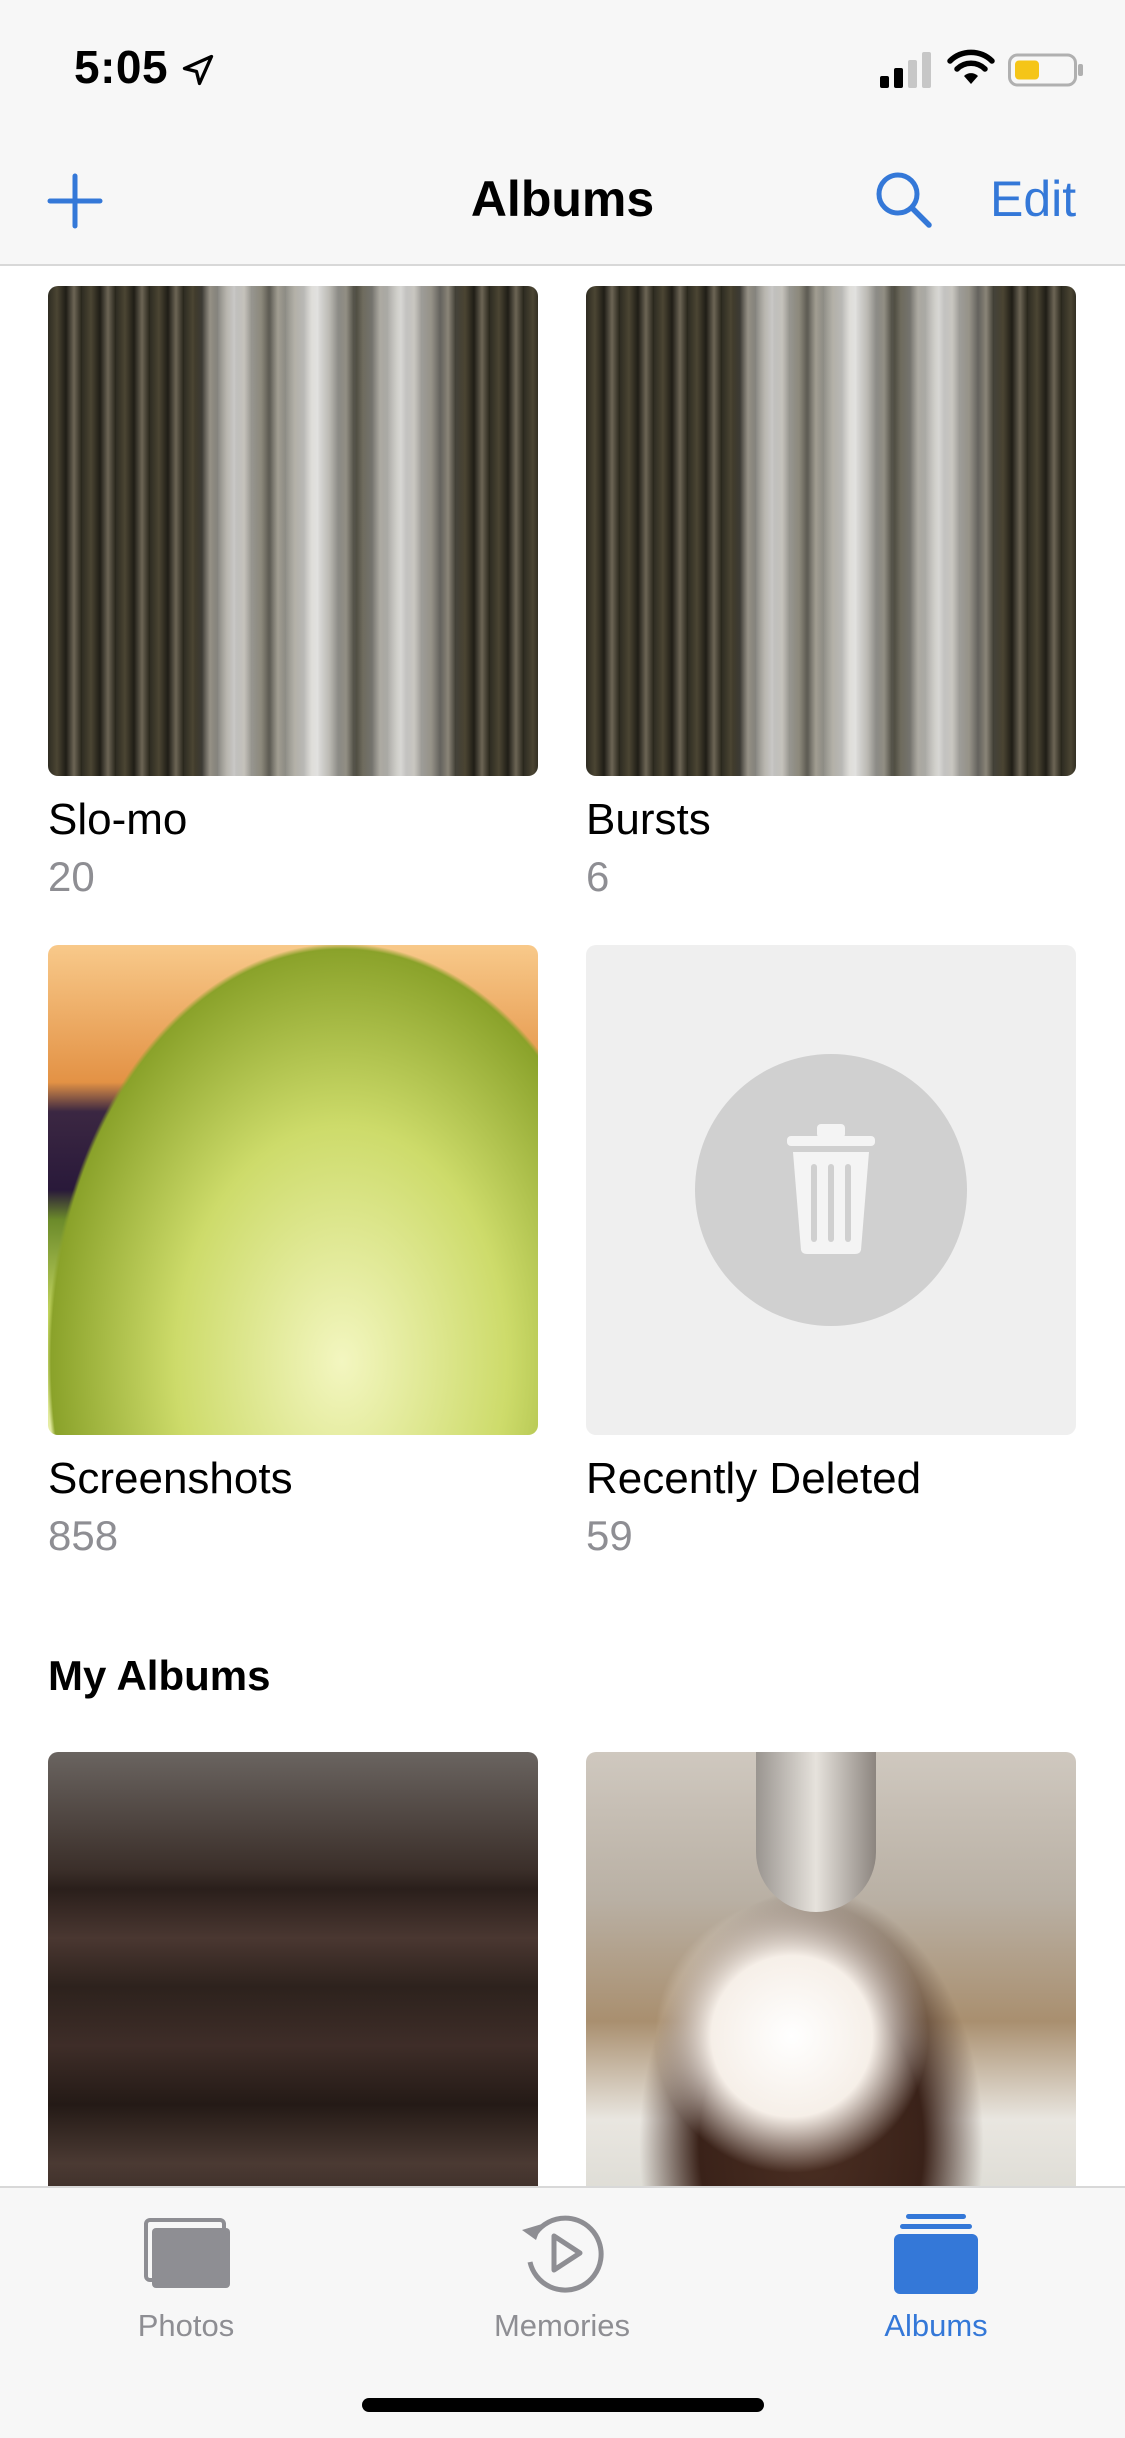 The image size is (1125, 2438). Describe the element at coordinates (563, 2254) in the screenshot. I see `memories-play-icon` at that location.